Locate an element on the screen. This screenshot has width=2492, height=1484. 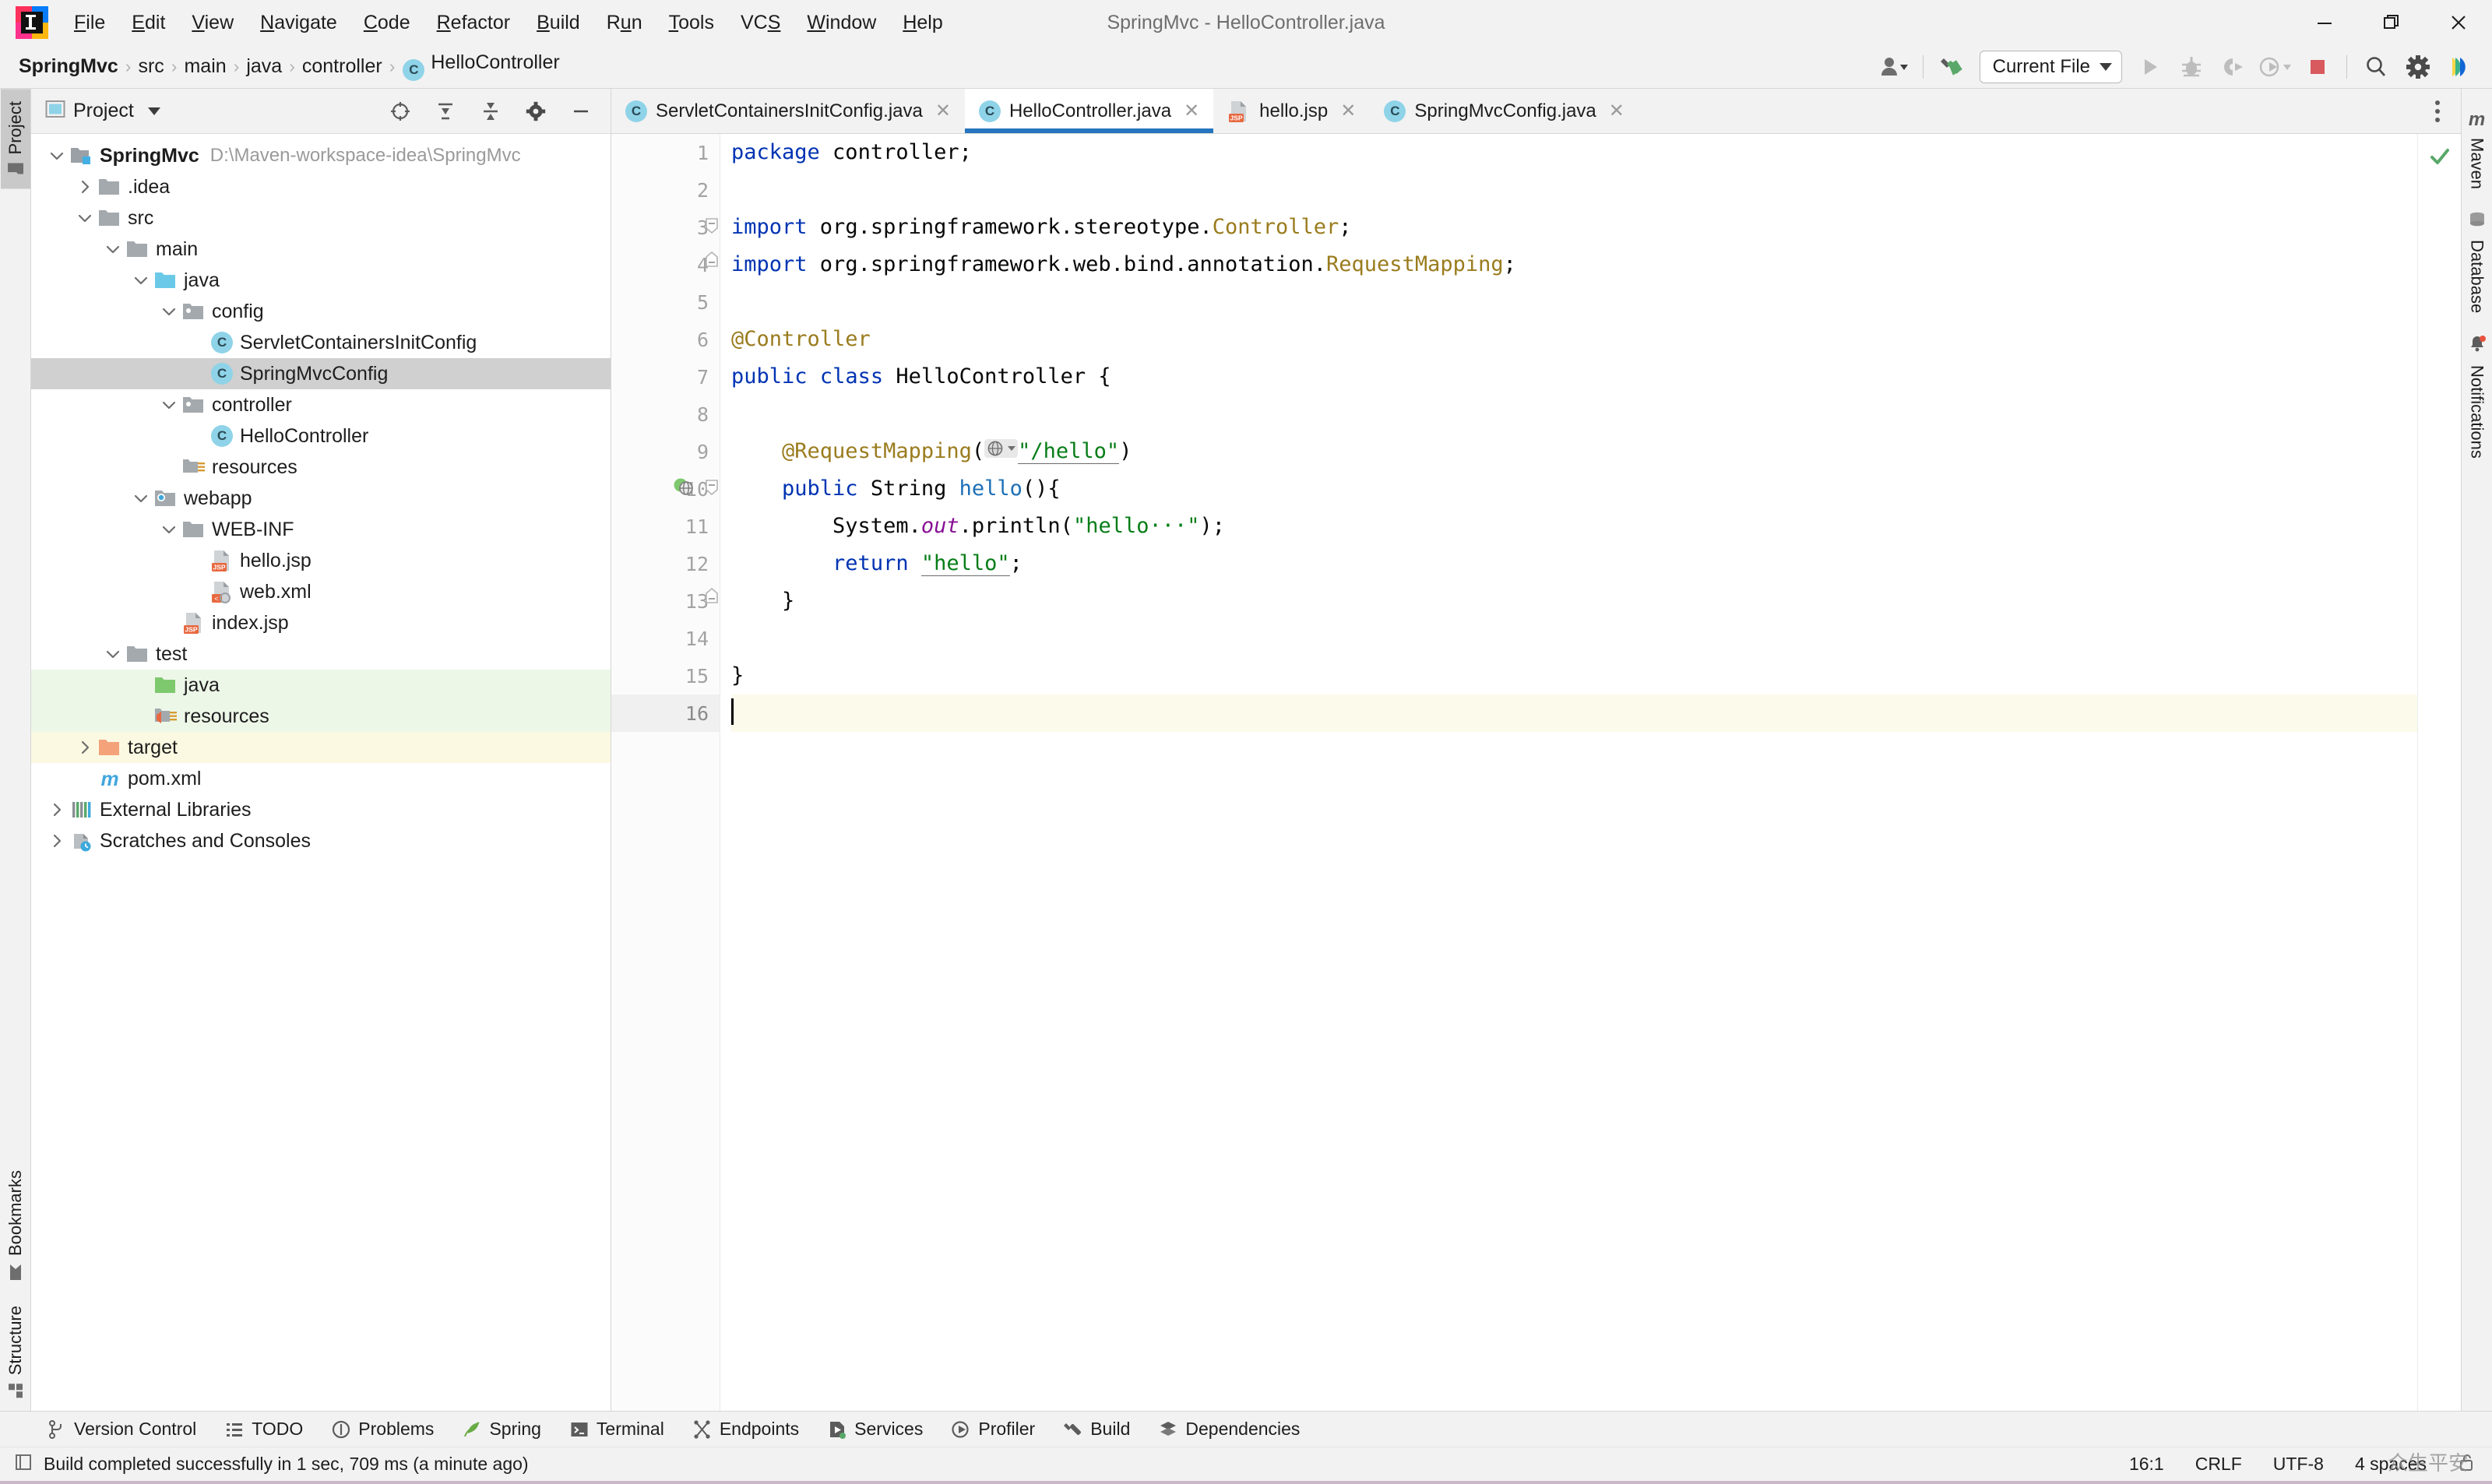
code-line-15: } is located at coordinates (1574, 676).